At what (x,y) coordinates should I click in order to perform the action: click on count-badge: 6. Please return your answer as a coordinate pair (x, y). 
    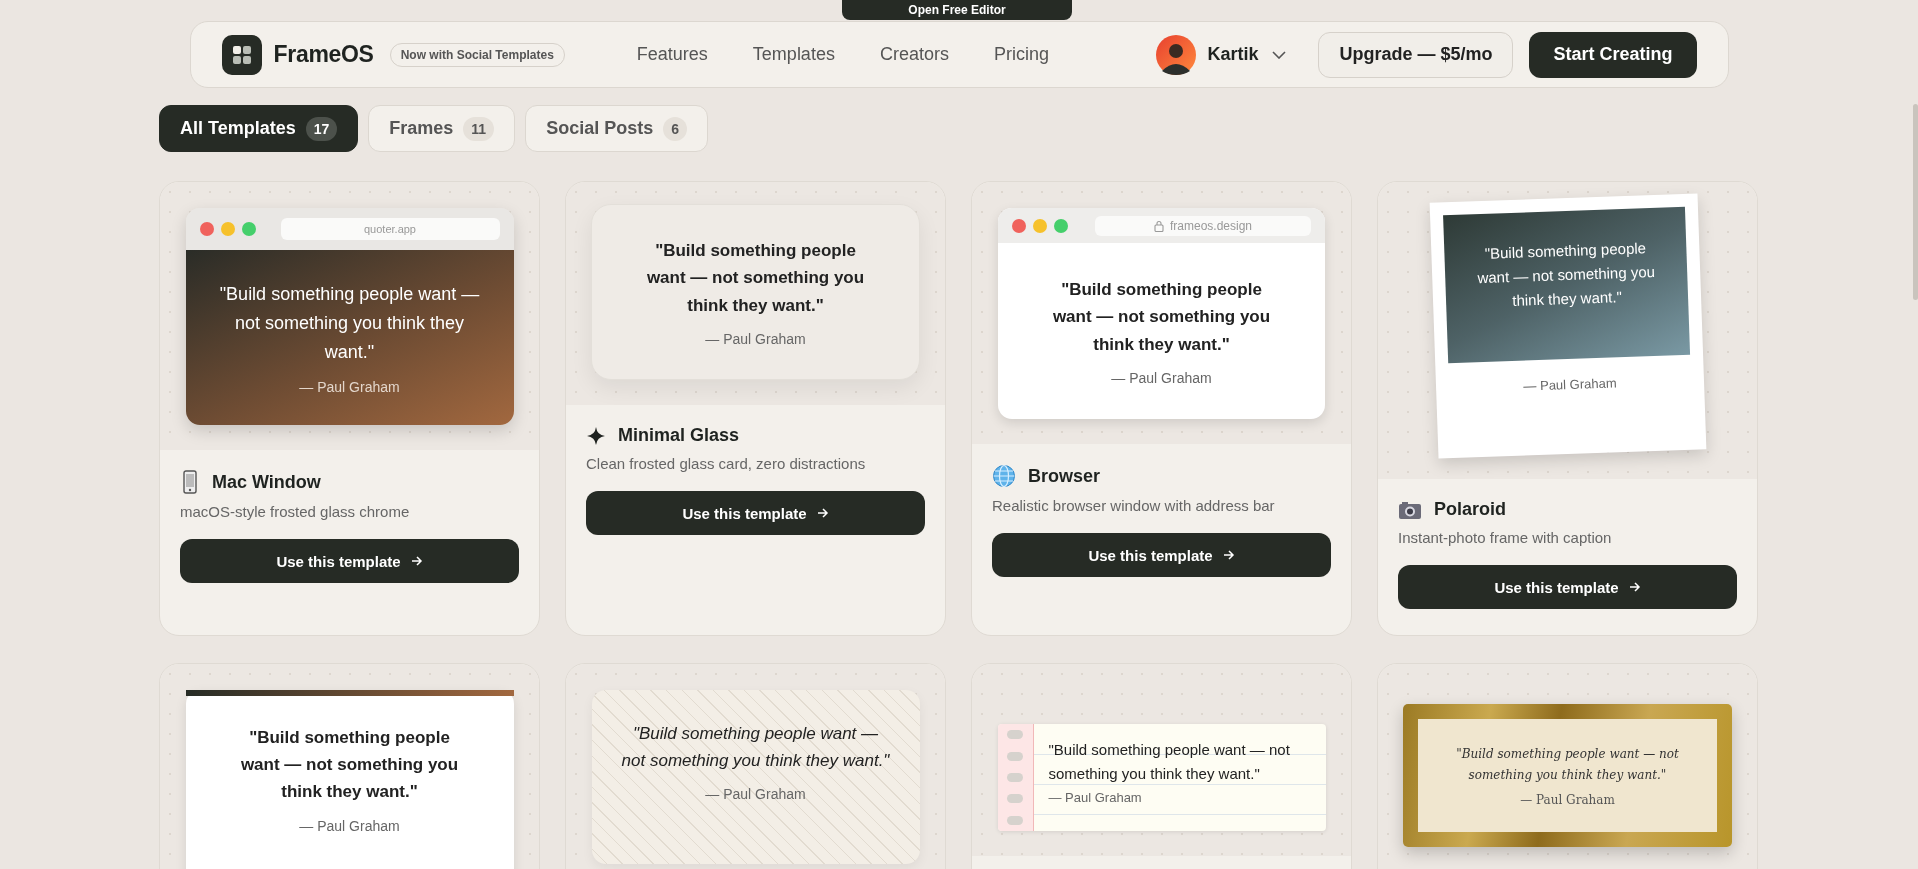
    Looking at the image, I should click on (675, 128).